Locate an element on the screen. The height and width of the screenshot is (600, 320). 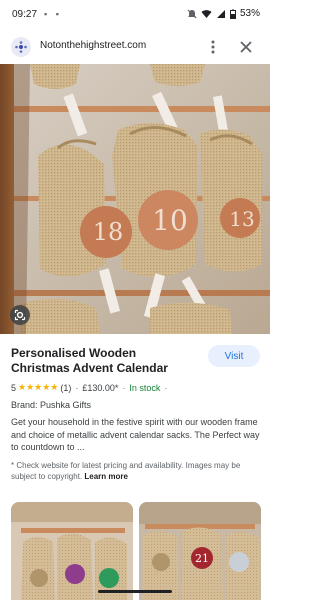
battery-percent: 53% is located at coordinates (249, 13).